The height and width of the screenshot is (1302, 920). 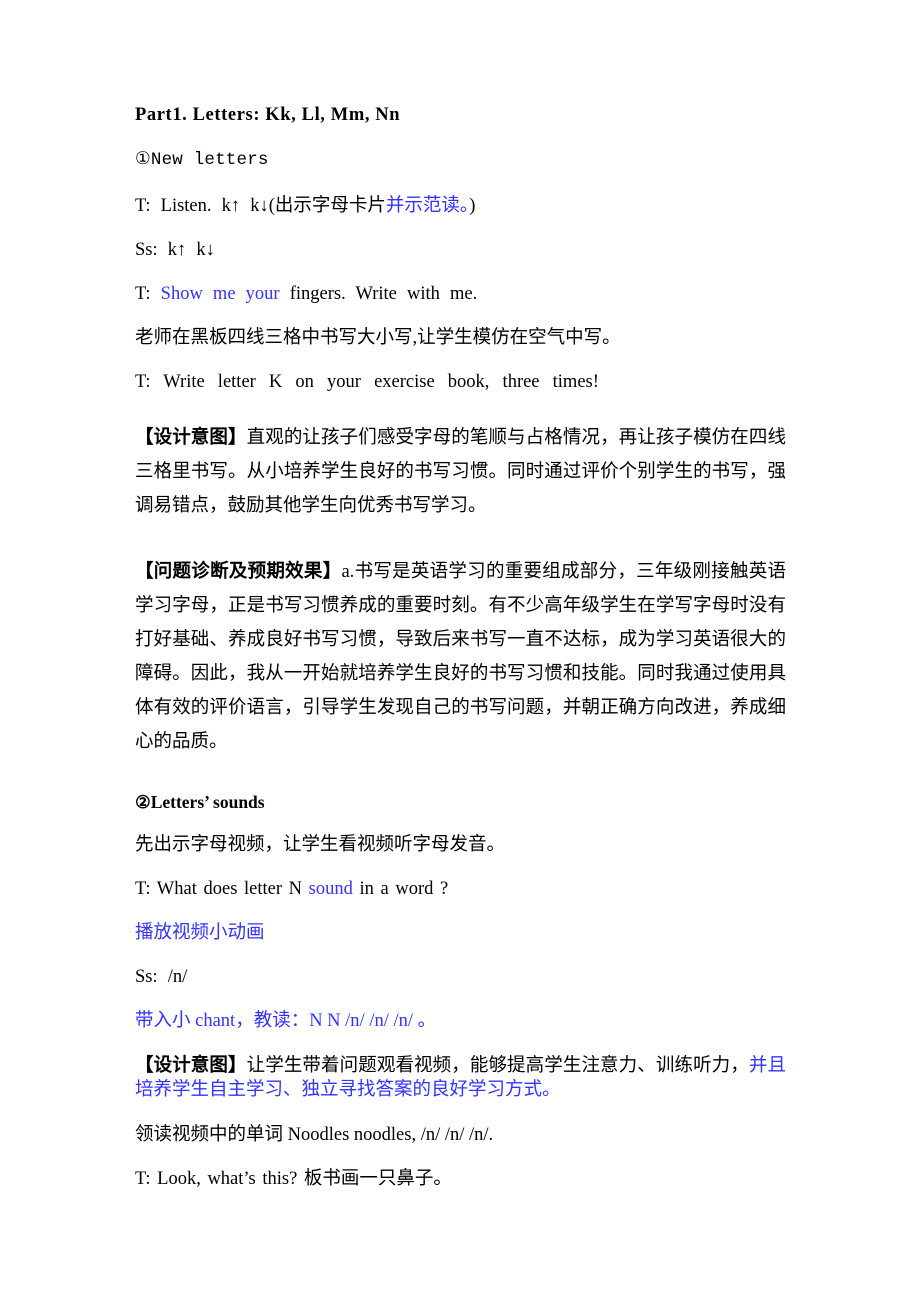 What do you see at coordinates (472, 206) in the screenshot?
I see `line-teacher-listen-post: )` at bounding box center [472, 206].